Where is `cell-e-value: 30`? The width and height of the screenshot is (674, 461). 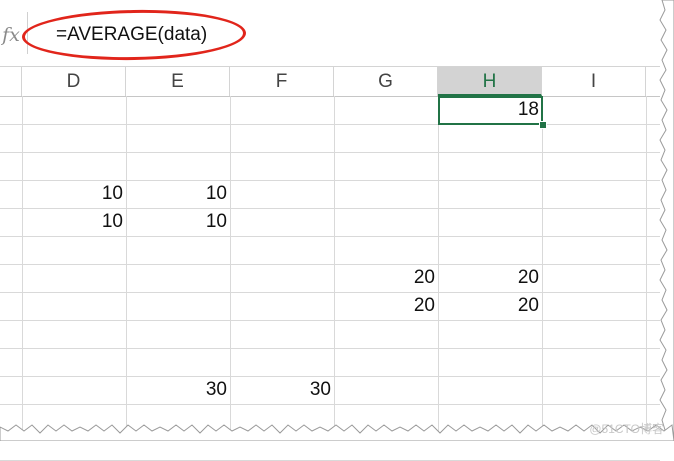
cell-e-value: 30 is located at coordinates (178, 389).